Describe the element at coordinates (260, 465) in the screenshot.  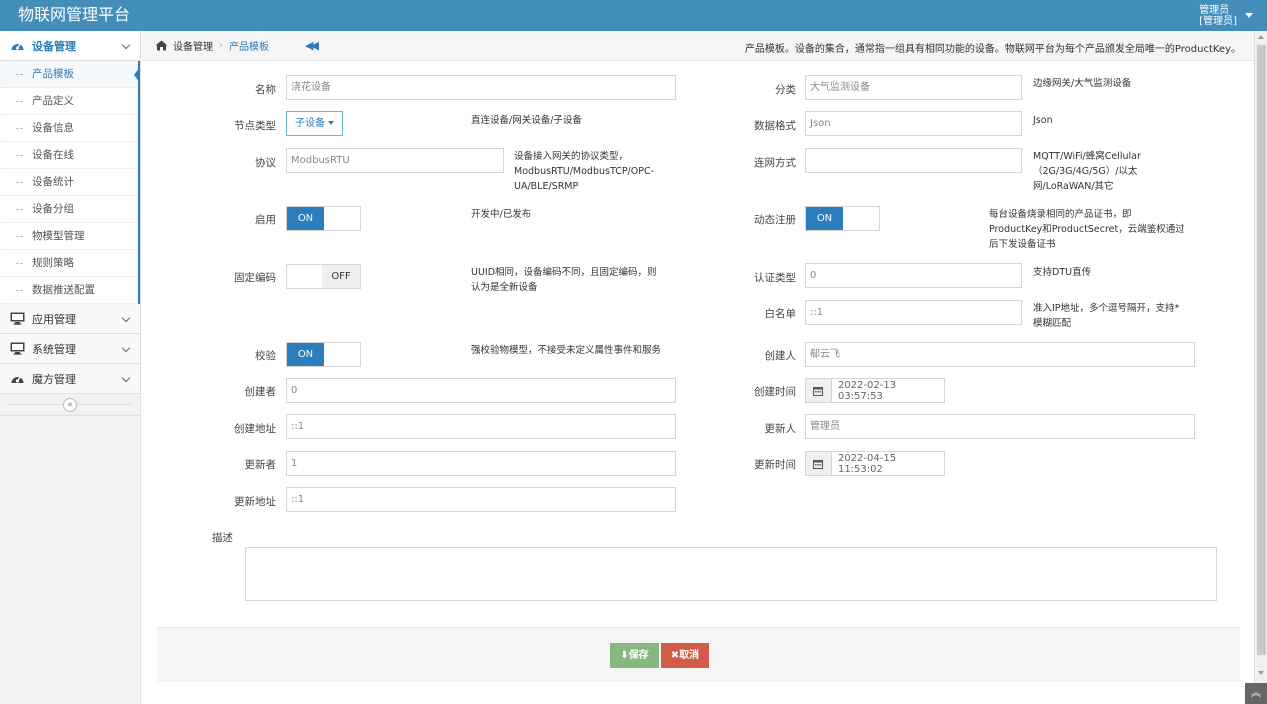
I see `updater-label: 更新者` at that location.